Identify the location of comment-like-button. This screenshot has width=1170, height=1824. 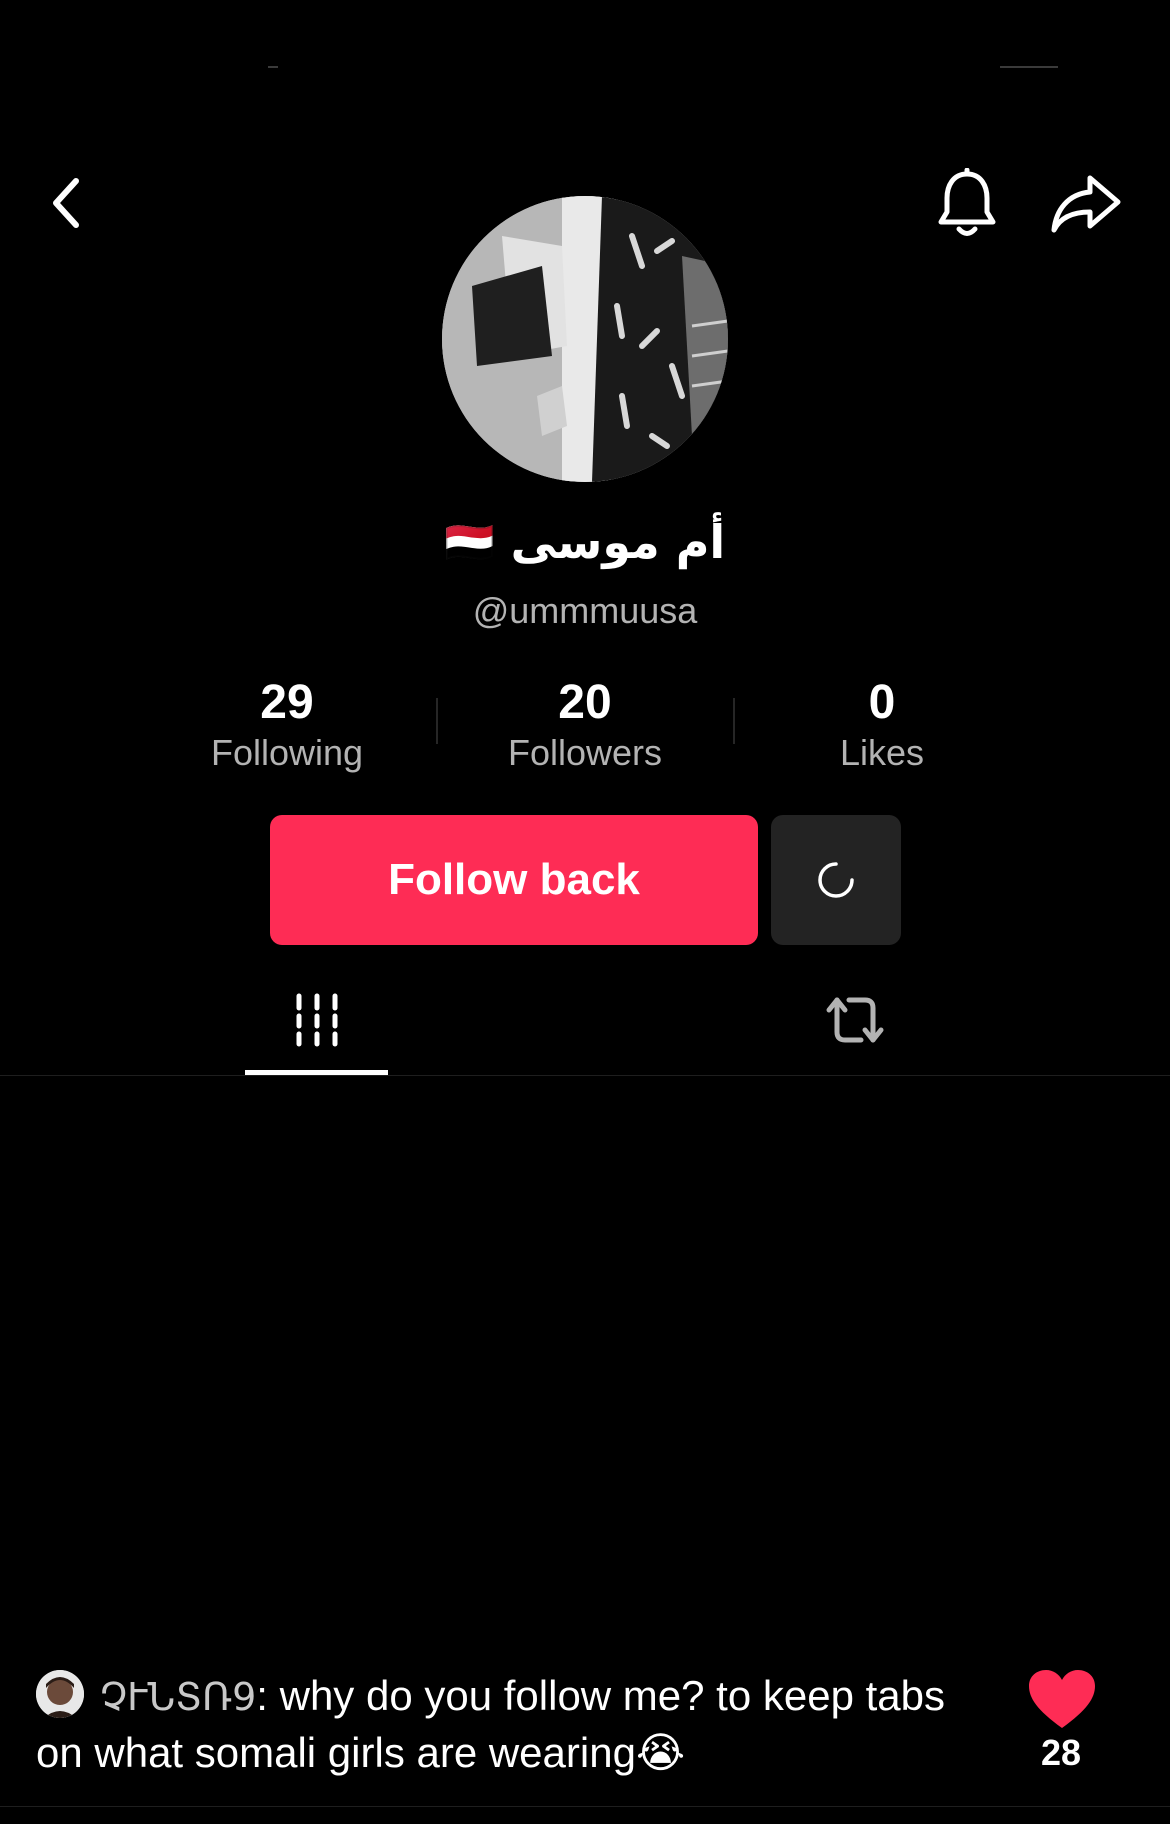
(1062, 1699).